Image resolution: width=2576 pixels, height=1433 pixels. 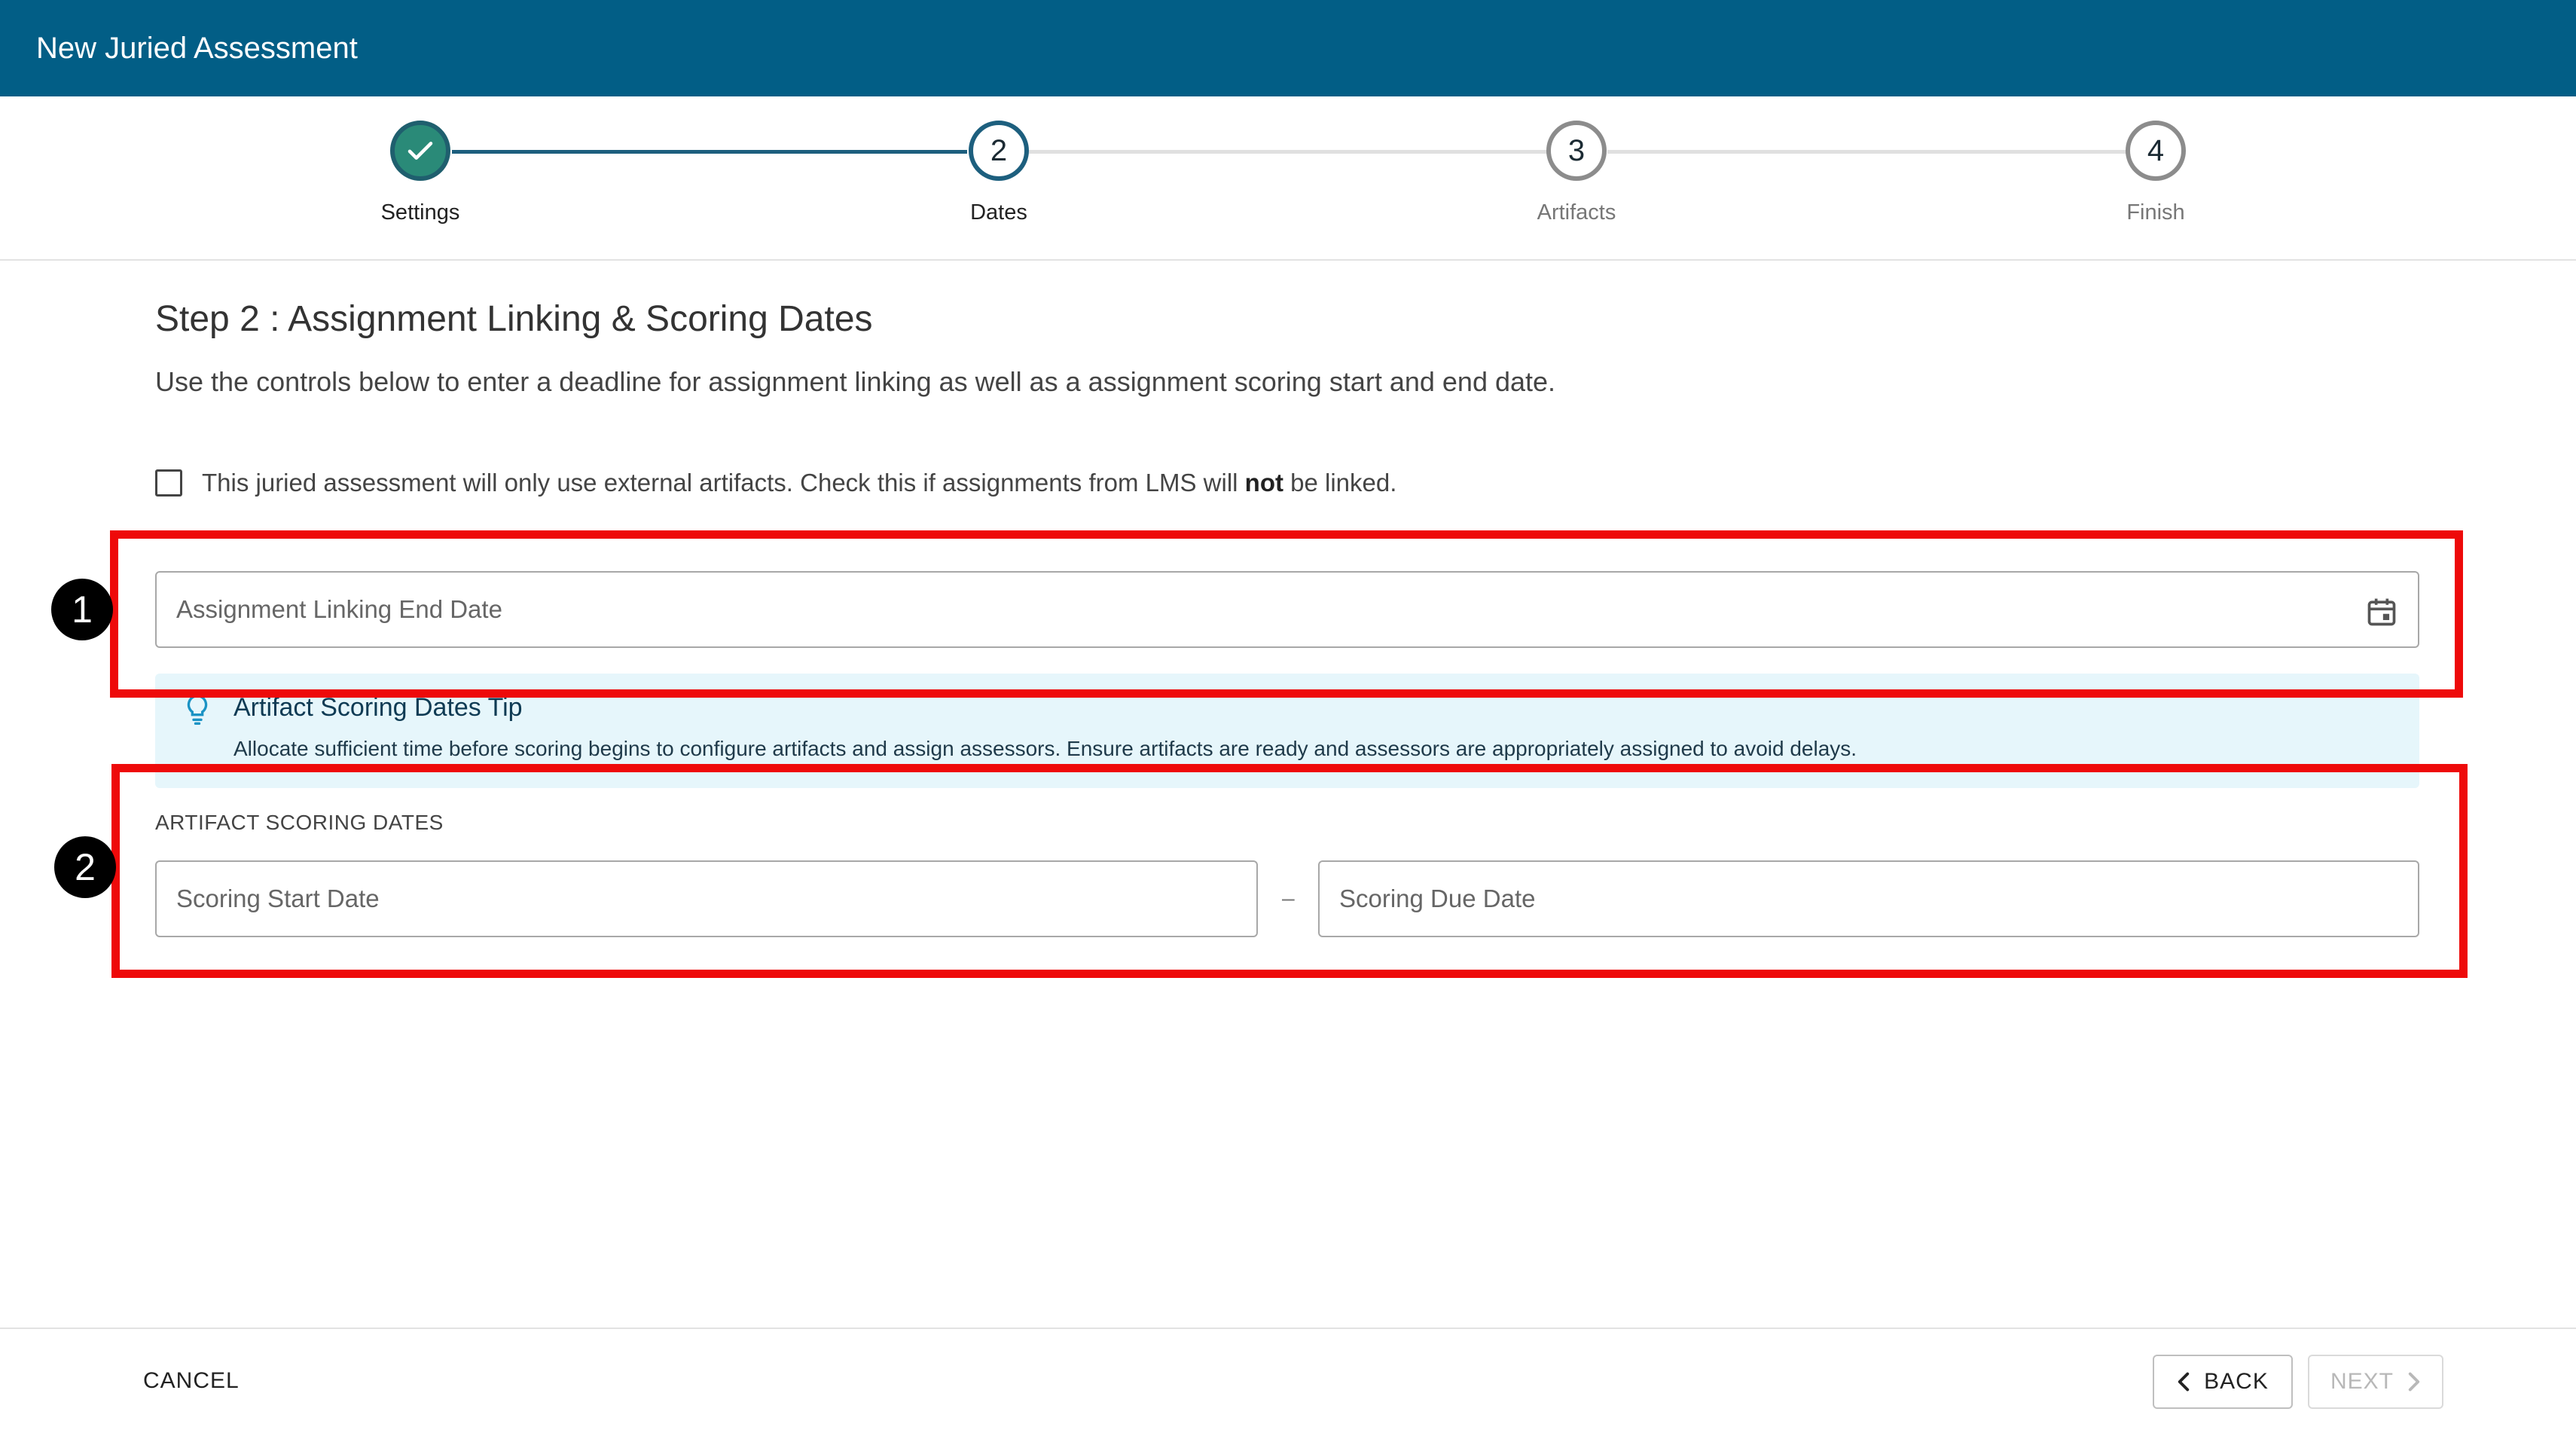 What do you see at coordinates (1576, 212) in the screenshot?
I see `step-artifacts-label: Artifacts` at bounding box center [1576, 212].